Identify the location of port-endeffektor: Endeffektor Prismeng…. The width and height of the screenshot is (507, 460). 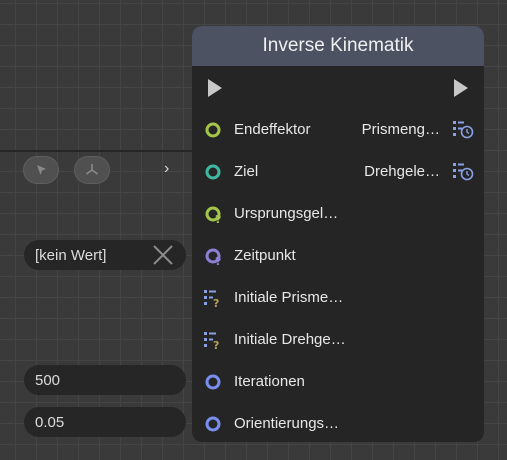
(338, 130).